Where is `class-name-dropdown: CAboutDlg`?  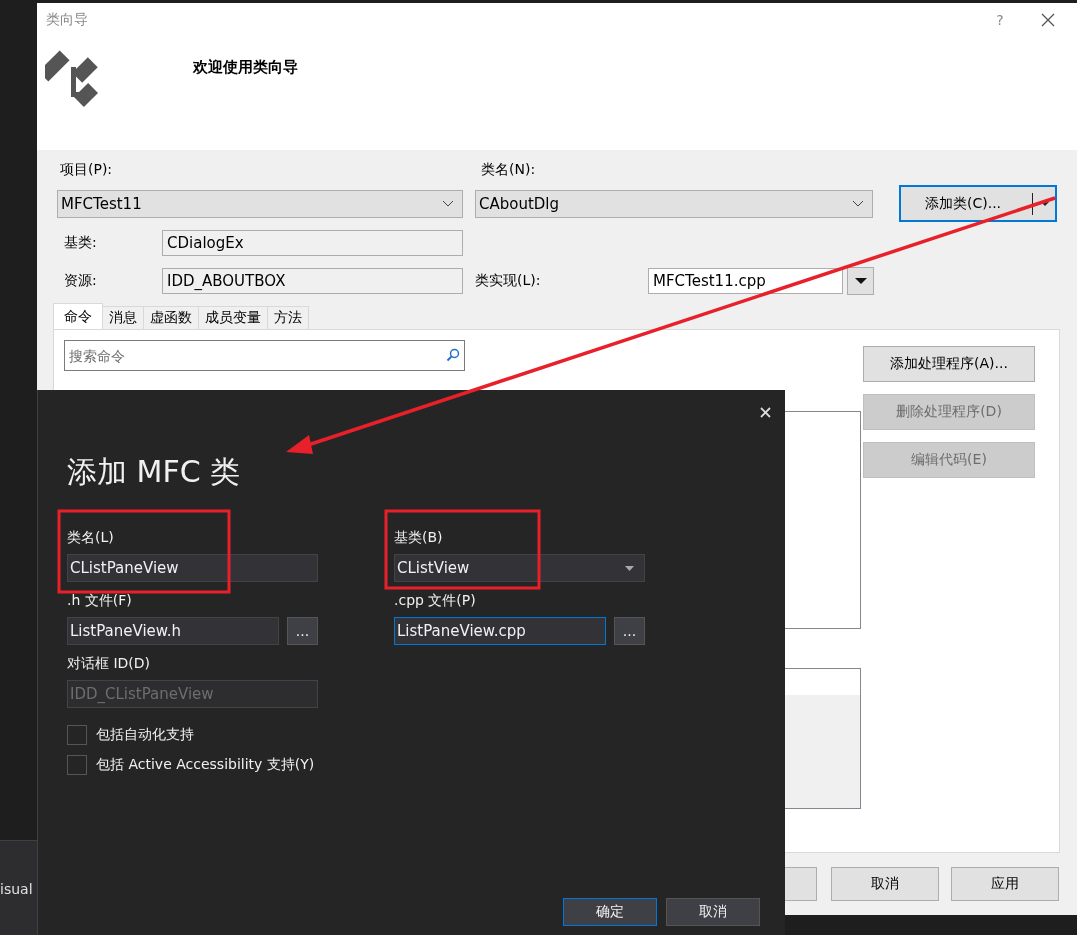 class-name-dropdown: CAboutDlg is located at coordinates (674, 203).